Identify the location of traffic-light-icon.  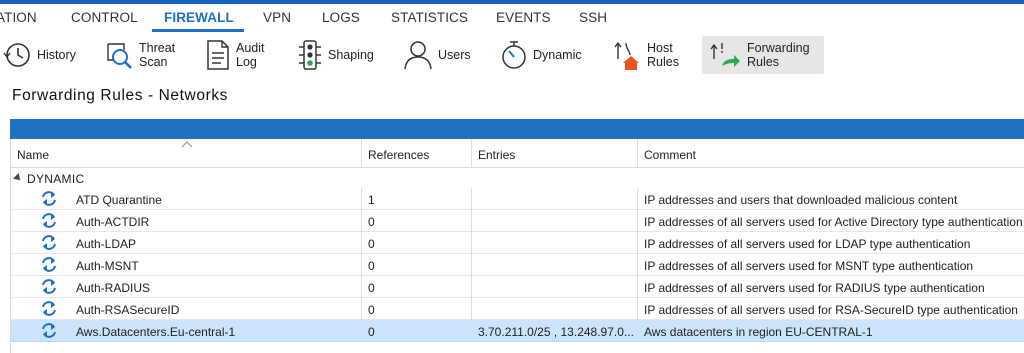
(310, 55).